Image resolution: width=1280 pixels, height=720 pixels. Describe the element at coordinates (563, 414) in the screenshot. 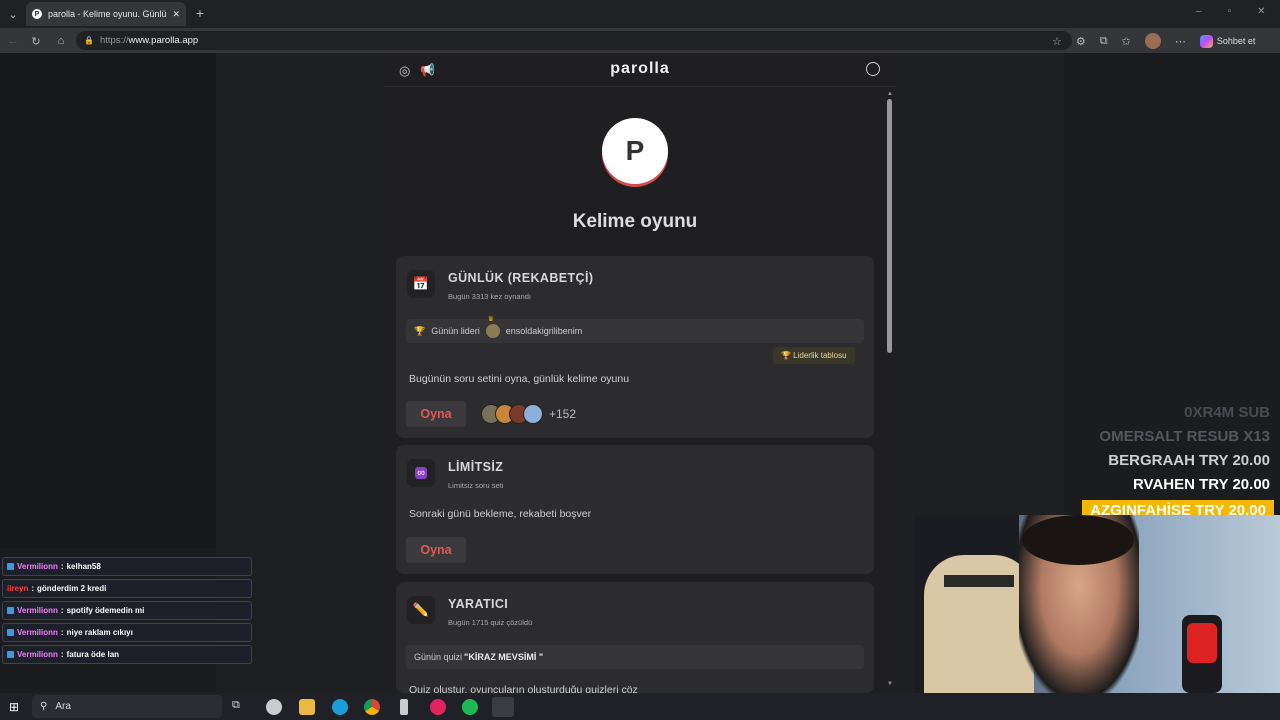

I see `players-more-count: +152` at that location.